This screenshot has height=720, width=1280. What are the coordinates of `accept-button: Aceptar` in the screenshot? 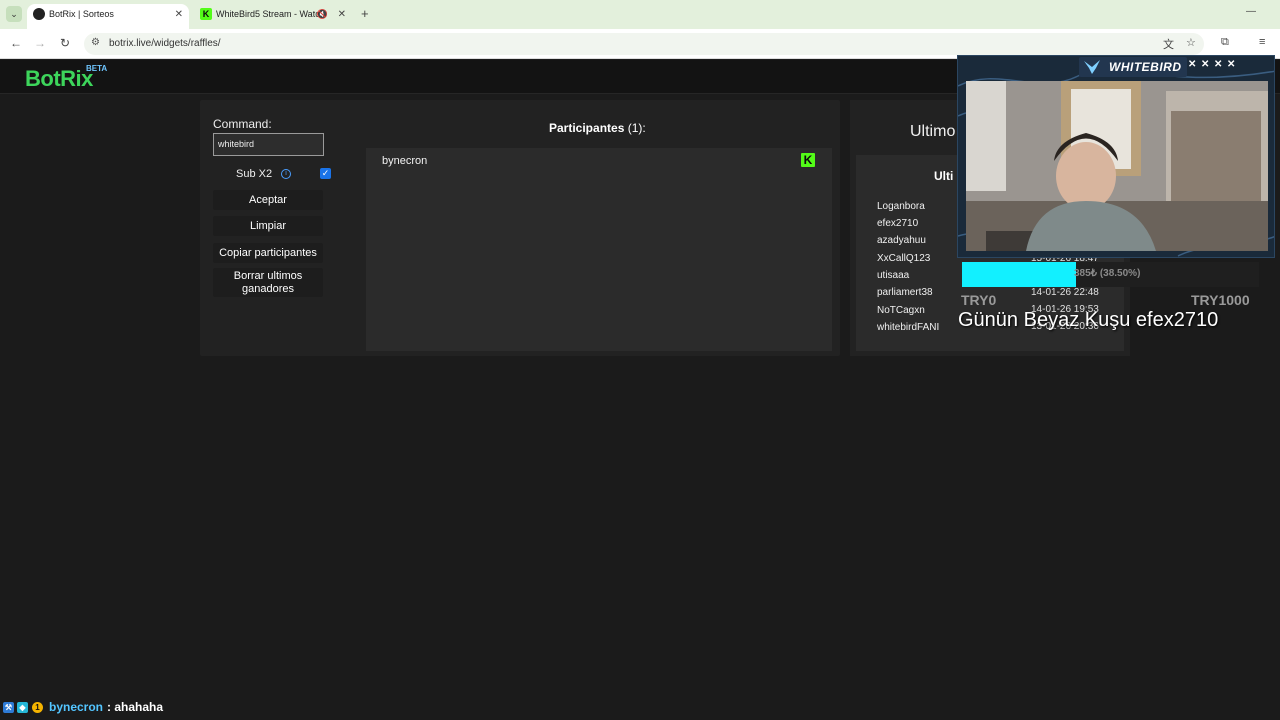 It's located at (268, 200).